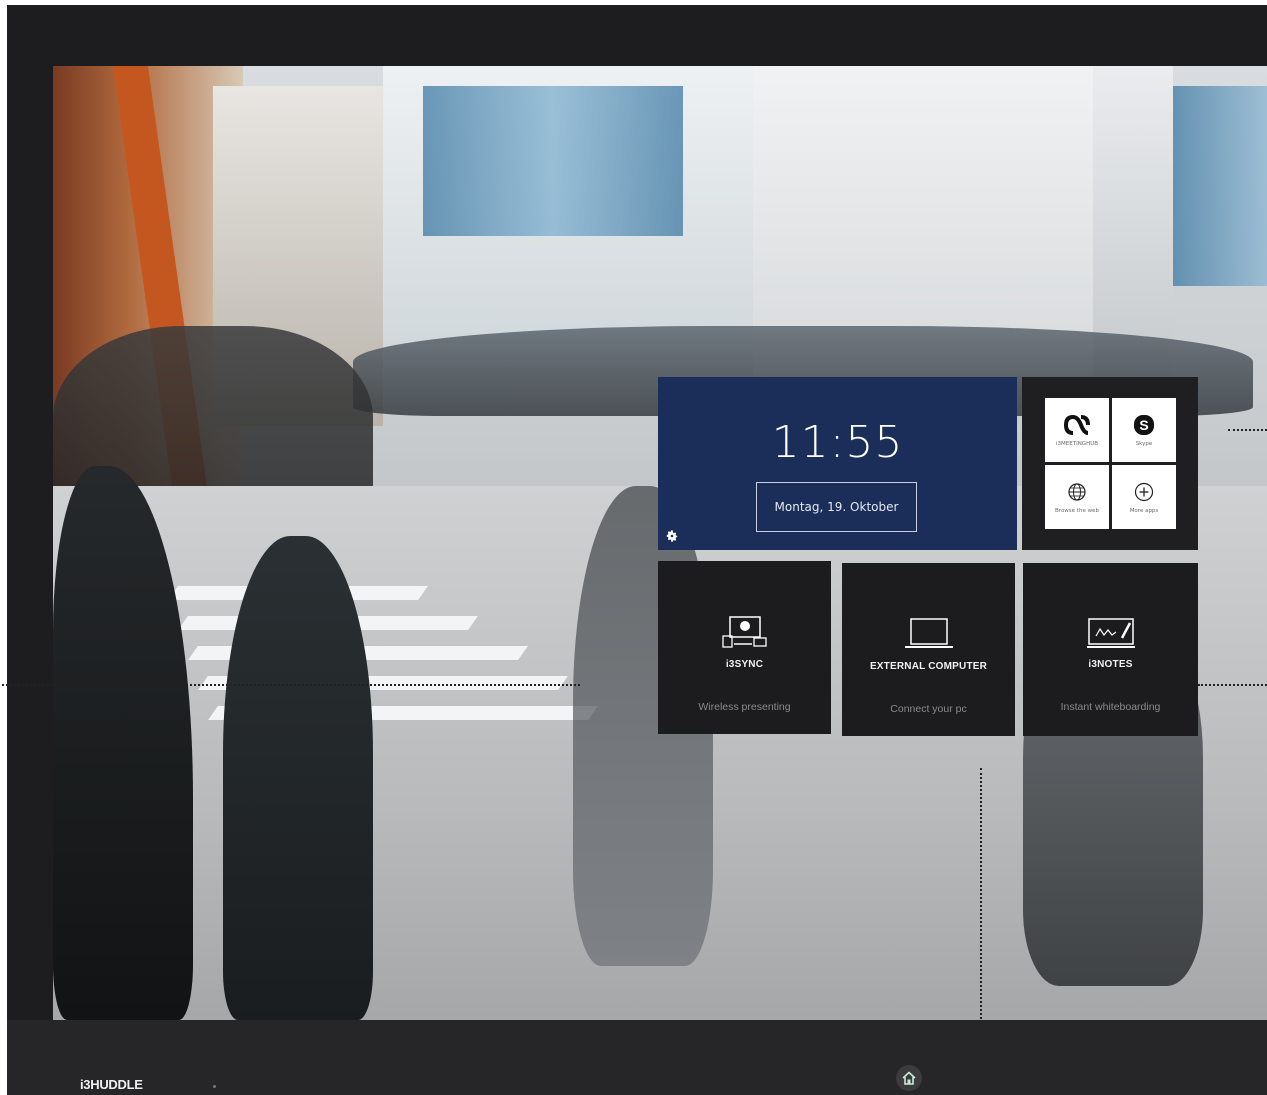 The image size is (1267, 1095). Describe the element at coordinates (1076, 444) in the screenshot. I see `app-label: i3MEETINGHUB` at that location.